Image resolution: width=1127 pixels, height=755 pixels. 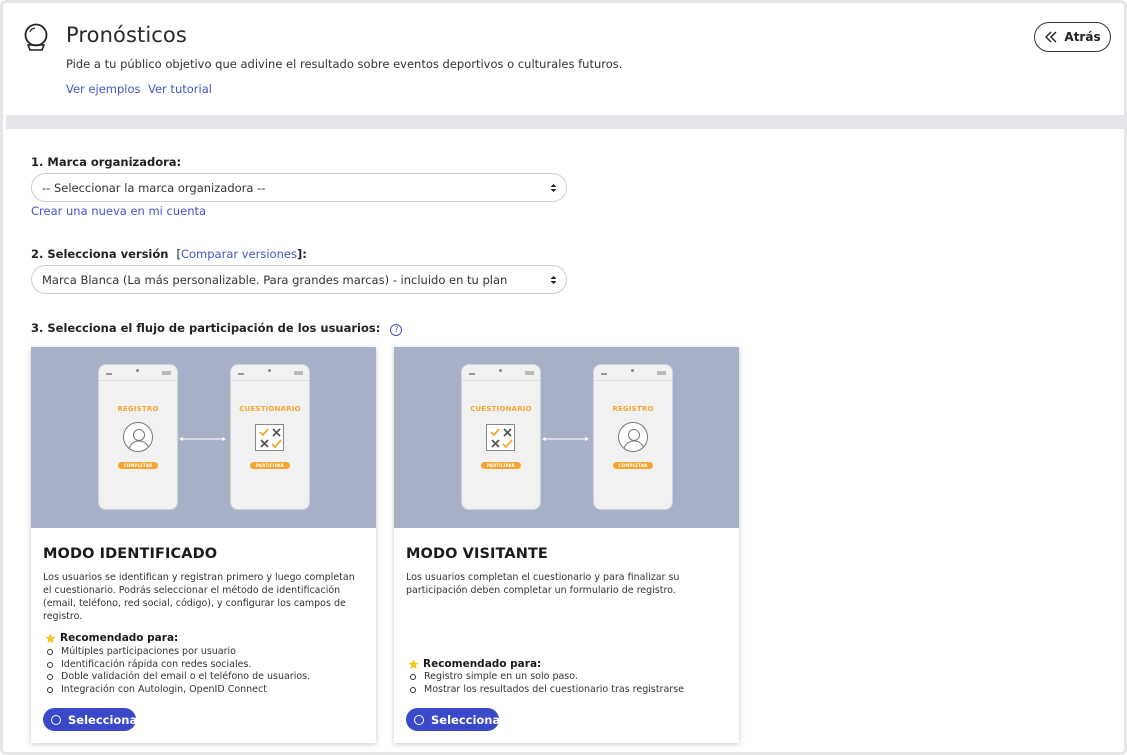 I want to click on back-button-label: Atrás, so click(x=1082, y=37).